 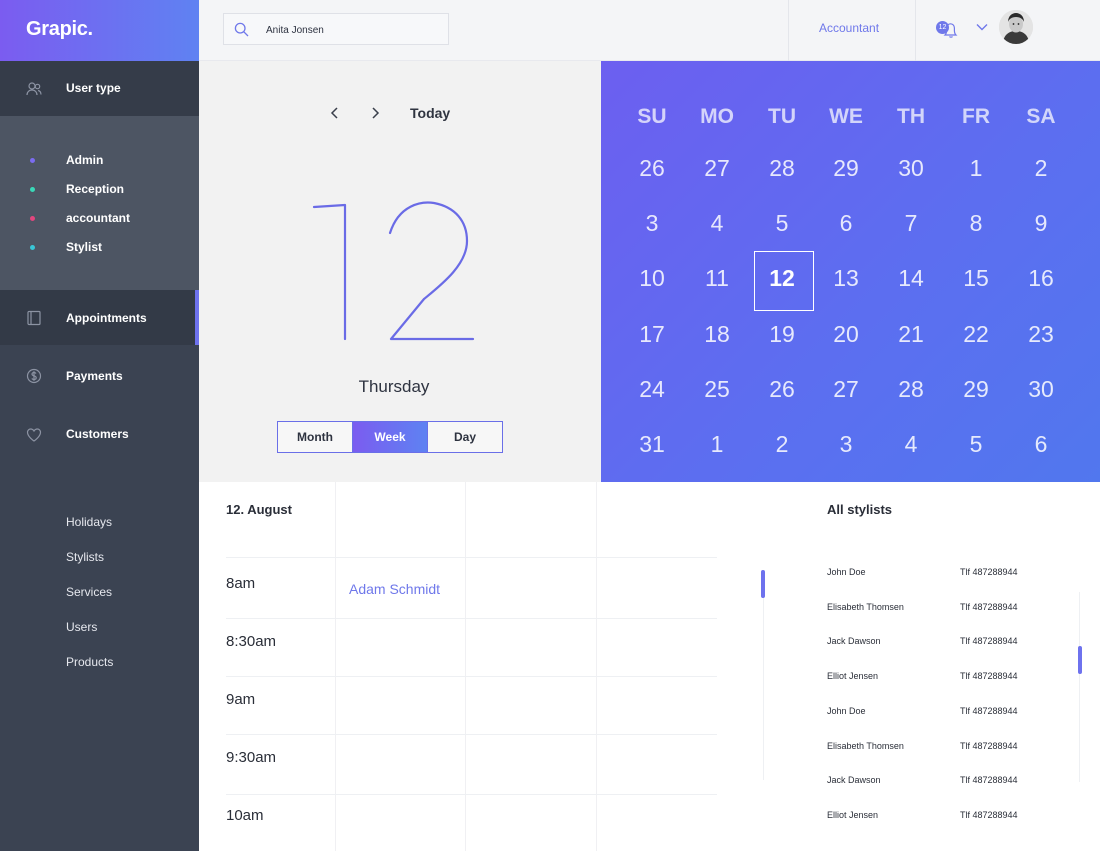 I want to click on calendar-day: 15, so click(x=976, y=278).